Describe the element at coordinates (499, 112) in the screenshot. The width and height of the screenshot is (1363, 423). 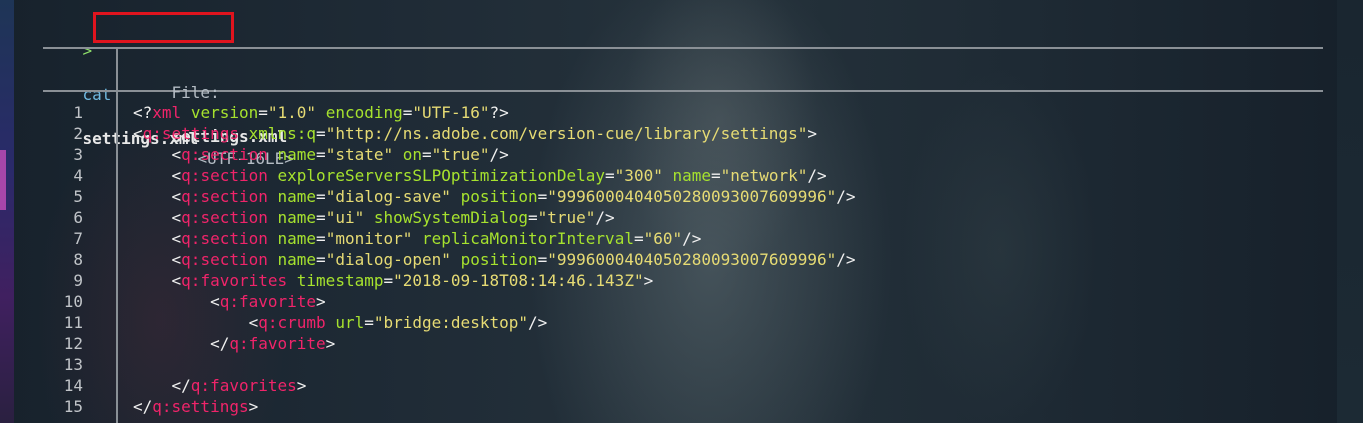
I see `xml-punctuation: ?>` at that location.